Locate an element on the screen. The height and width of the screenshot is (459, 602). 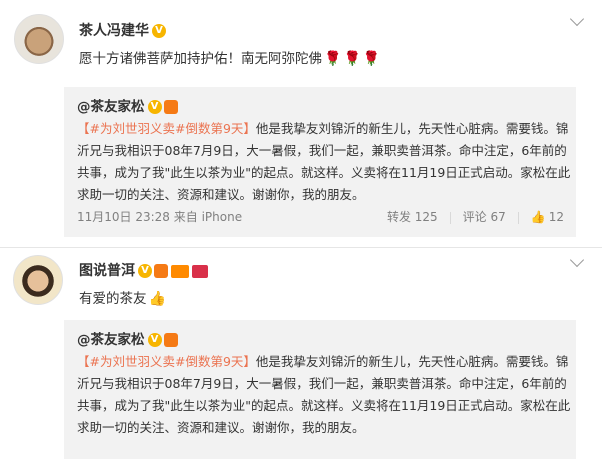
post-text: 愿十方诸佛菩萨加持护佑！南无阿弥陀佛 🌹 🌹 🌹 is located at coordinates (229, 57).